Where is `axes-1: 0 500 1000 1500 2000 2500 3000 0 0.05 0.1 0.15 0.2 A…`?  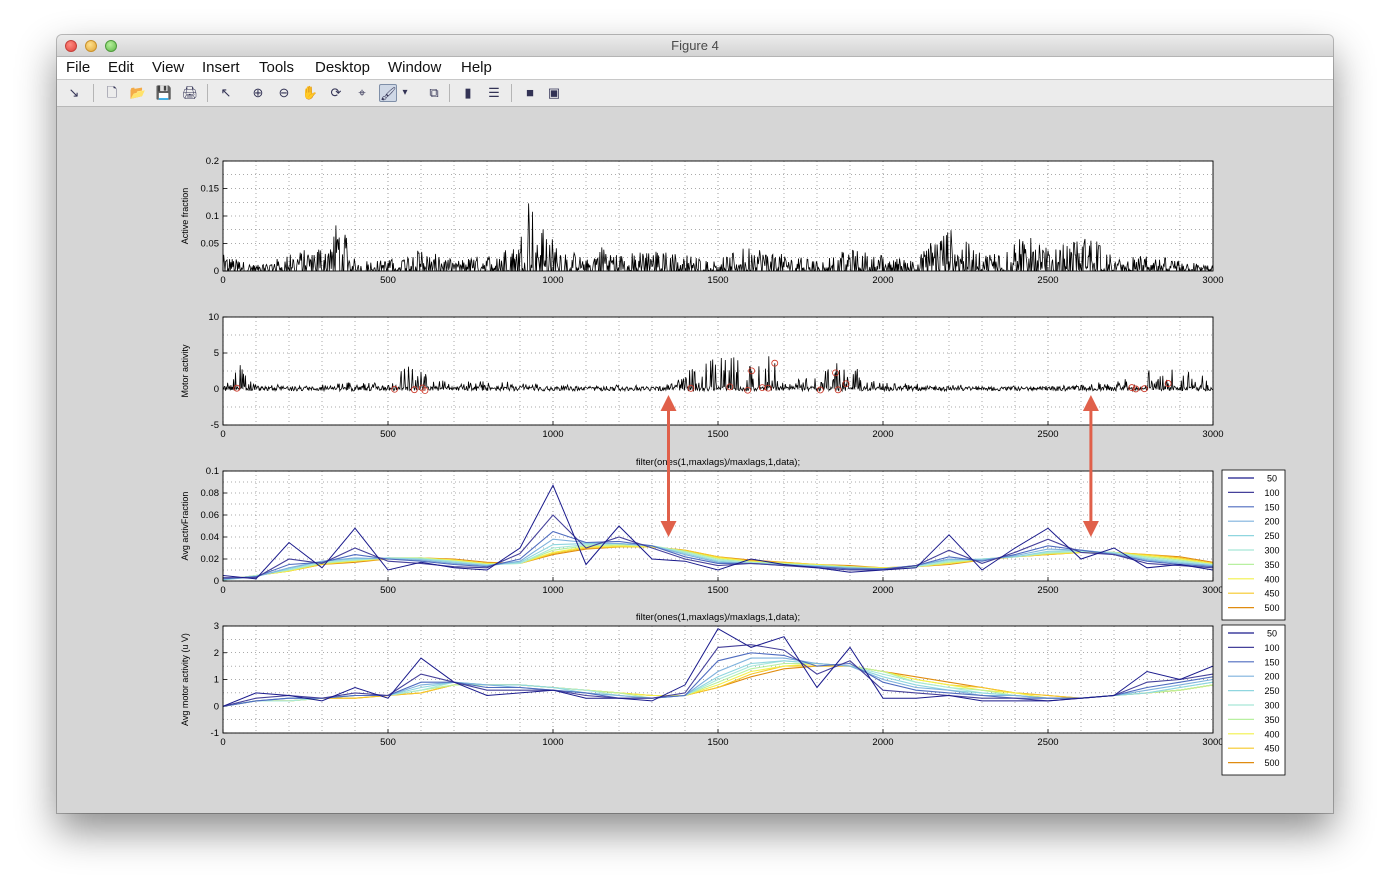 axes-1: 0 500 1000 1500 2000 2500 3000 0 0.05 0.1 0.15 0.2 A… is located at coordinates (702, 221).